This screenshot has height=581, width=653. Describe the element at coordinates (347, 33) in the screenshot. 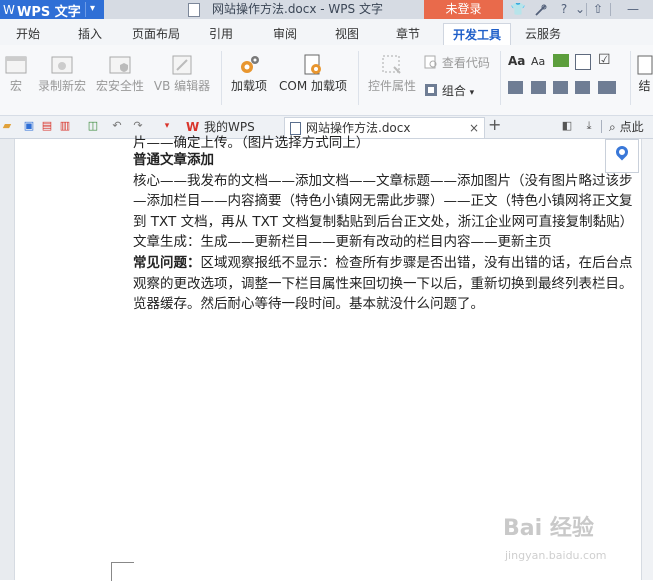

I see `tab-view: 视图` at that location.